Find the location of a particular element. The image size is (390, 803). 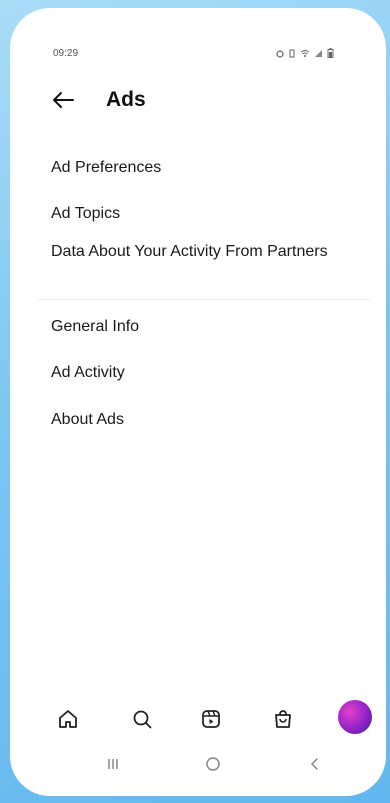

system-home-button is located at coordinates (213, 764).